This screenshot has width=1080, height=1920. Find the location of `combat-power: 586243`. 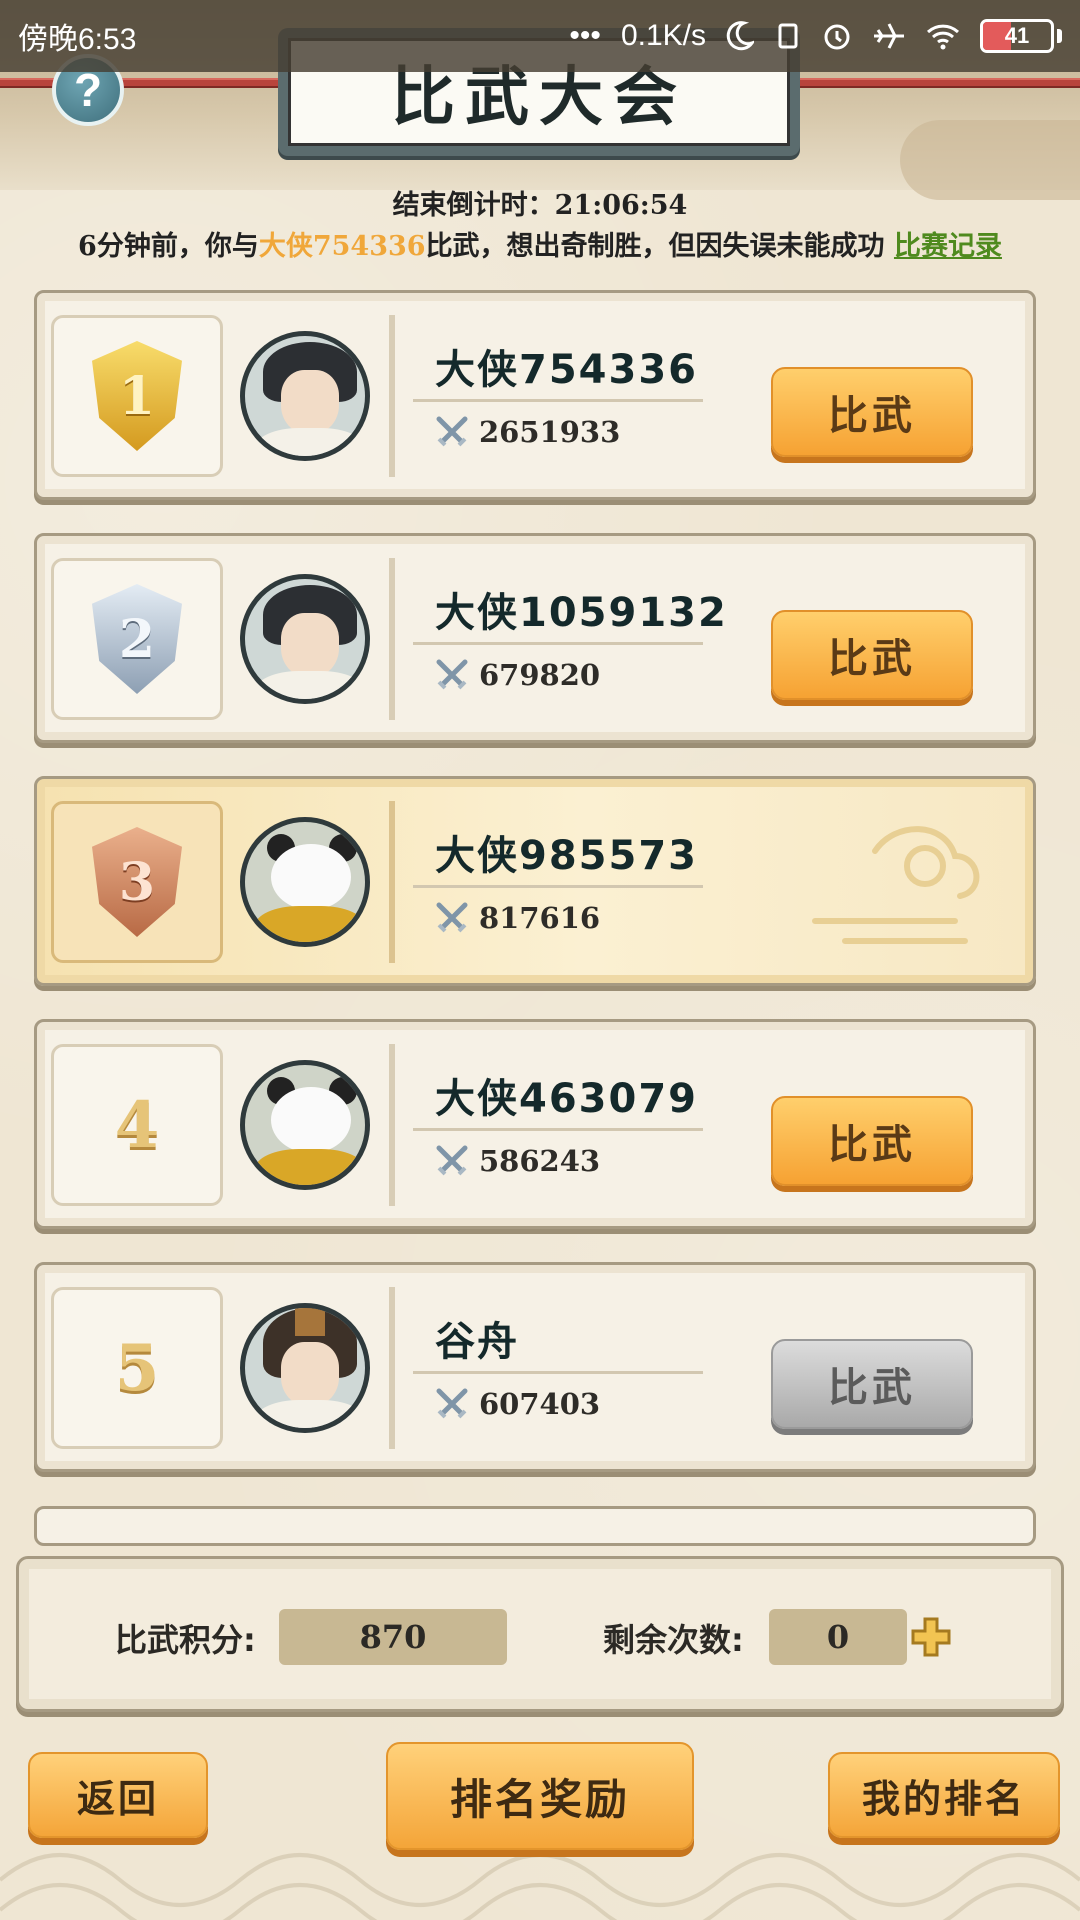

combat-power: 586243 is located at coordinates (517, 1161).